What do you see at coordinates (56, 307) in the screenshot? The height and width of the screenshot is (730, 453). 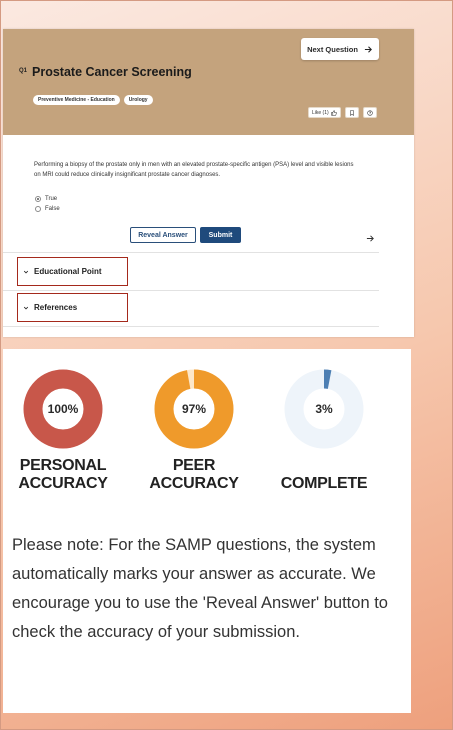 I see `accordion-label: References` at bounding box center [56, 307].